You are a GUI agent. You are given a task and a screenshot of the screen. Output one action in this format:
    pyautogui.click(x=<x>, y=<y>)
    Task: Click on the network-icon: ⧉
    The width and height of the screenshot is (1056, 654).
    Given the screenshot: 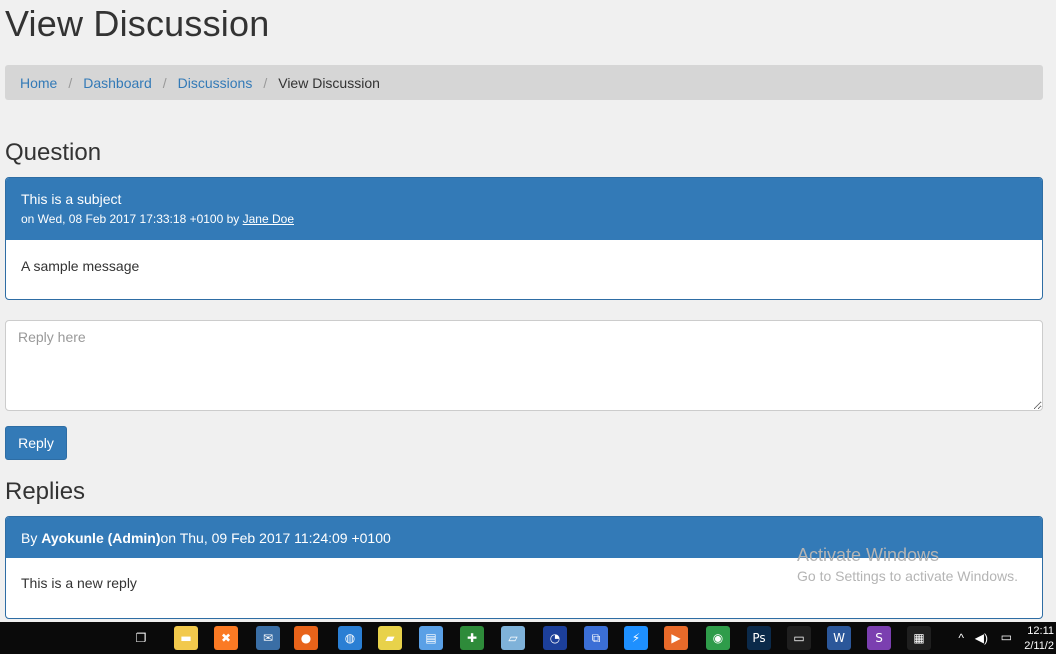 What is the action you would take?
    pyautogui.click(x=596, y=638)
    